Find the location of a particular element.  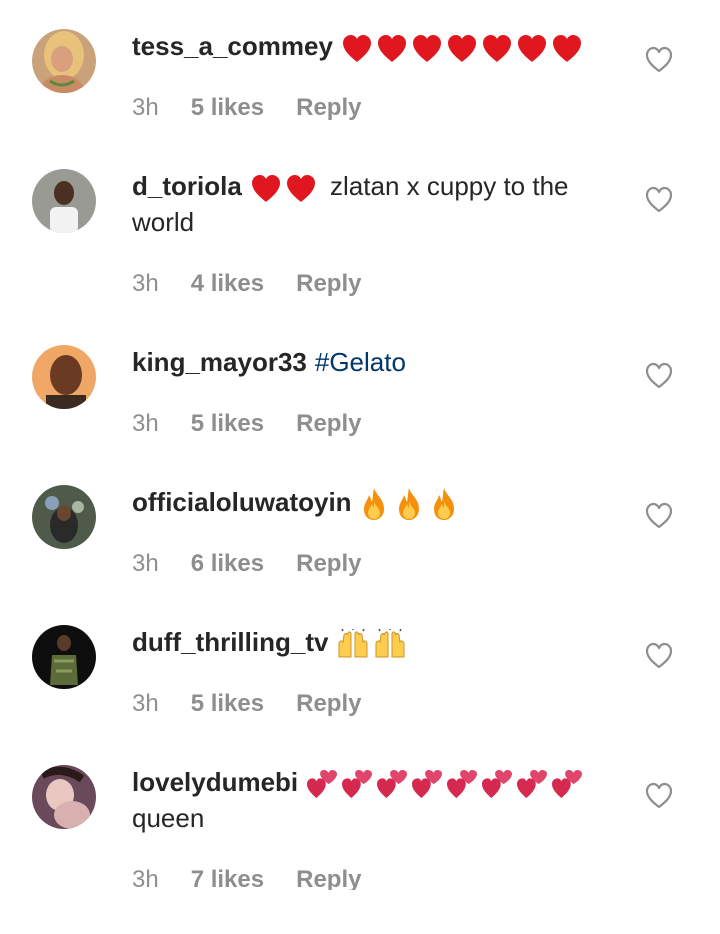

fire-emoji-group is located at coordinates (409, 504).